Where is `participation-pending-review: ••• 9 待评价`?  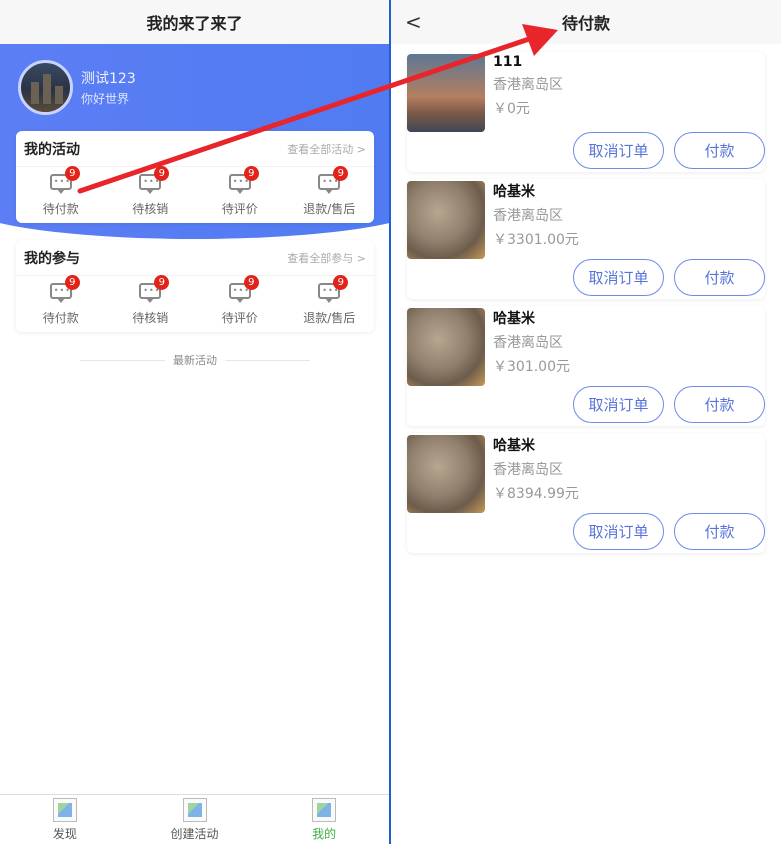 participation-pending-review: ••• 9 待评价 is located at coordinates (240, 303).